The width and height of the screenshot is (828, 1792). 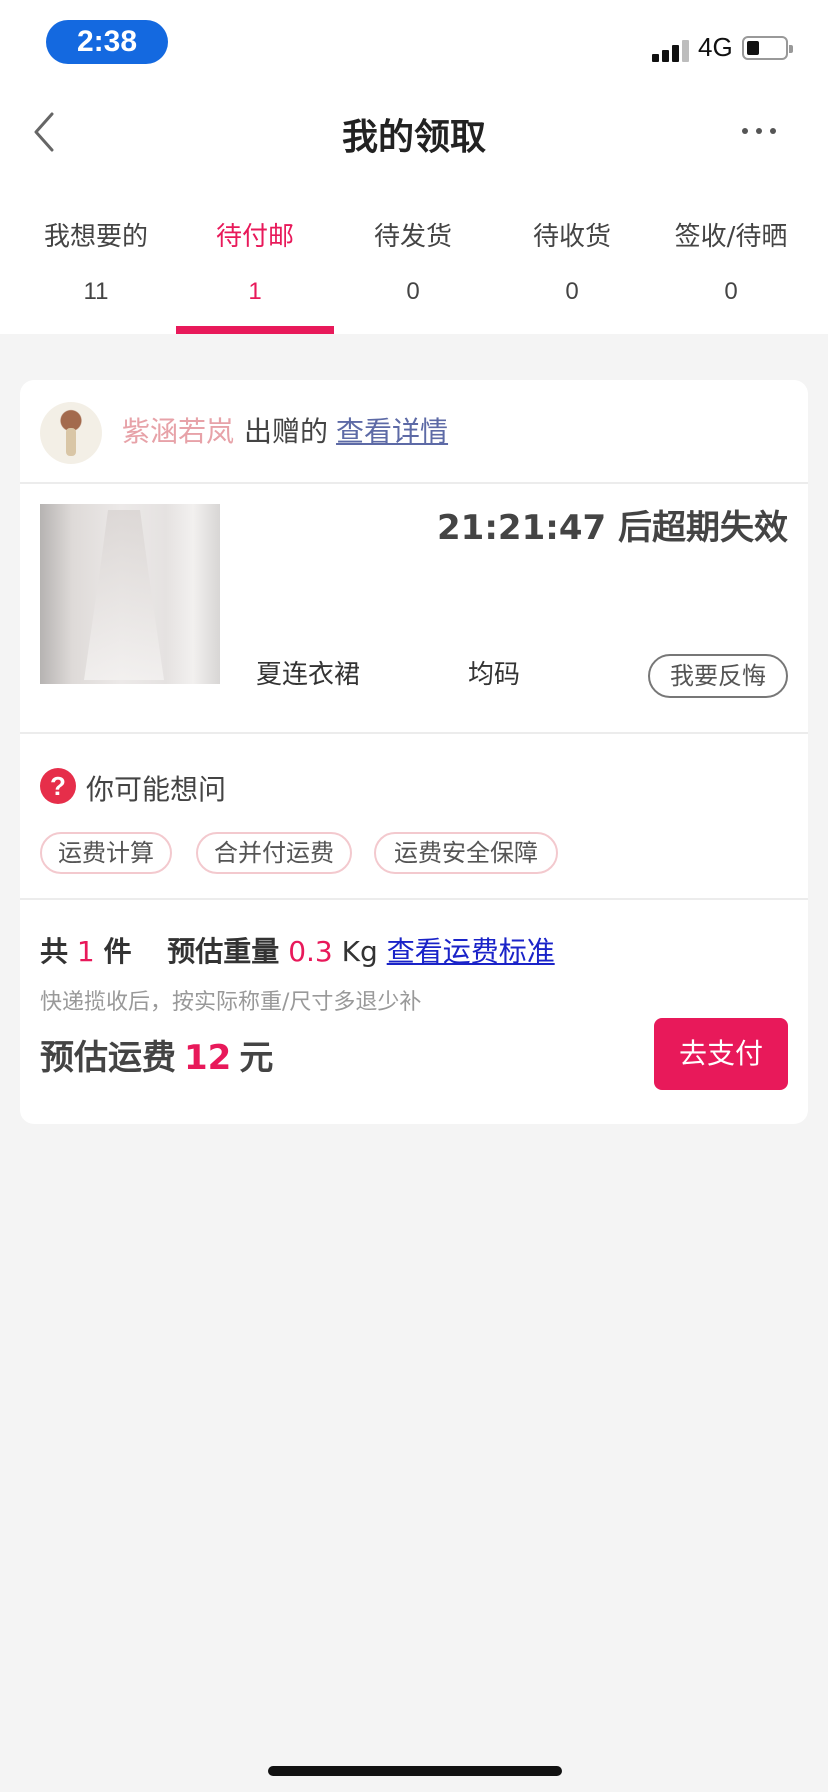 I want to click on avatar, so click(x=71, y=433).